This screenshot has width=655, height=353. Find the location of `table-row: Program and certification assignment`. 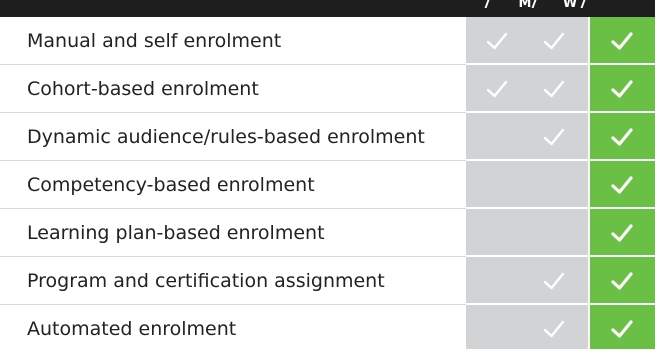

table-row: Program and certification assignment is located at coordinates (327, 281).